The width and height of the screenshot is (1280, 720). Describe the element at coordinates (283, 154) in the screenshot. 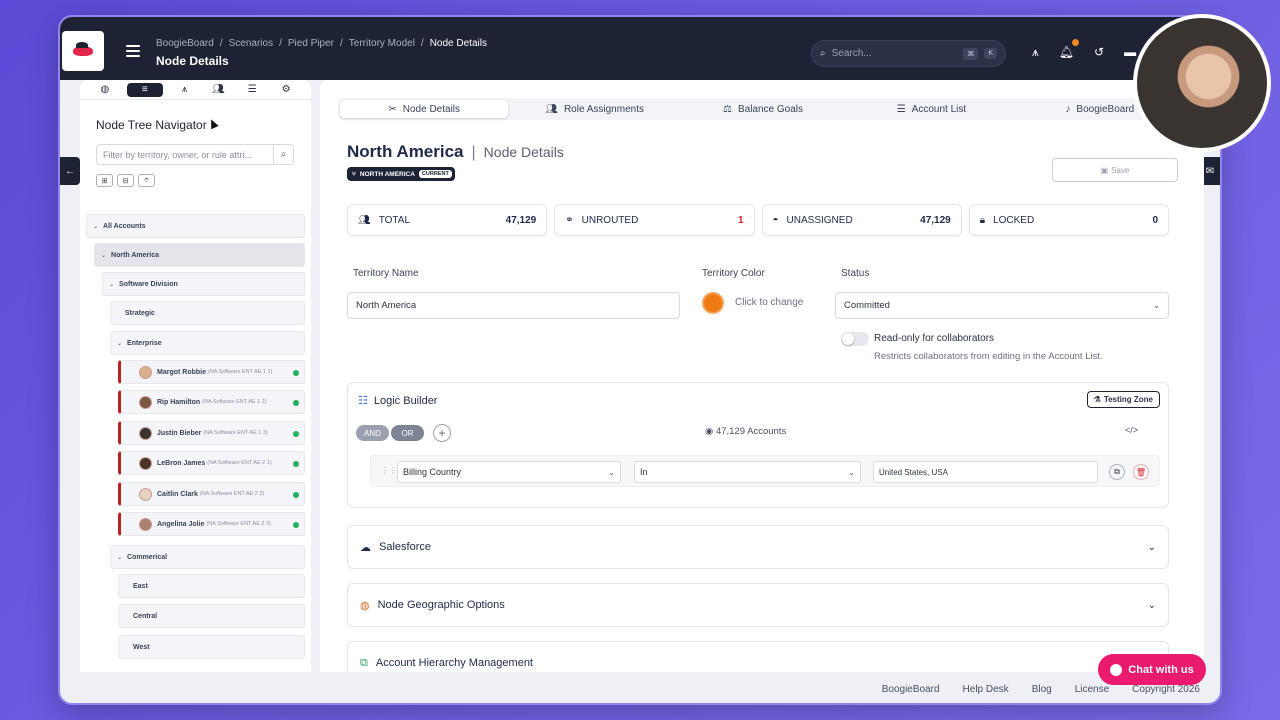

I see `search-icon: ⌕` at that location.